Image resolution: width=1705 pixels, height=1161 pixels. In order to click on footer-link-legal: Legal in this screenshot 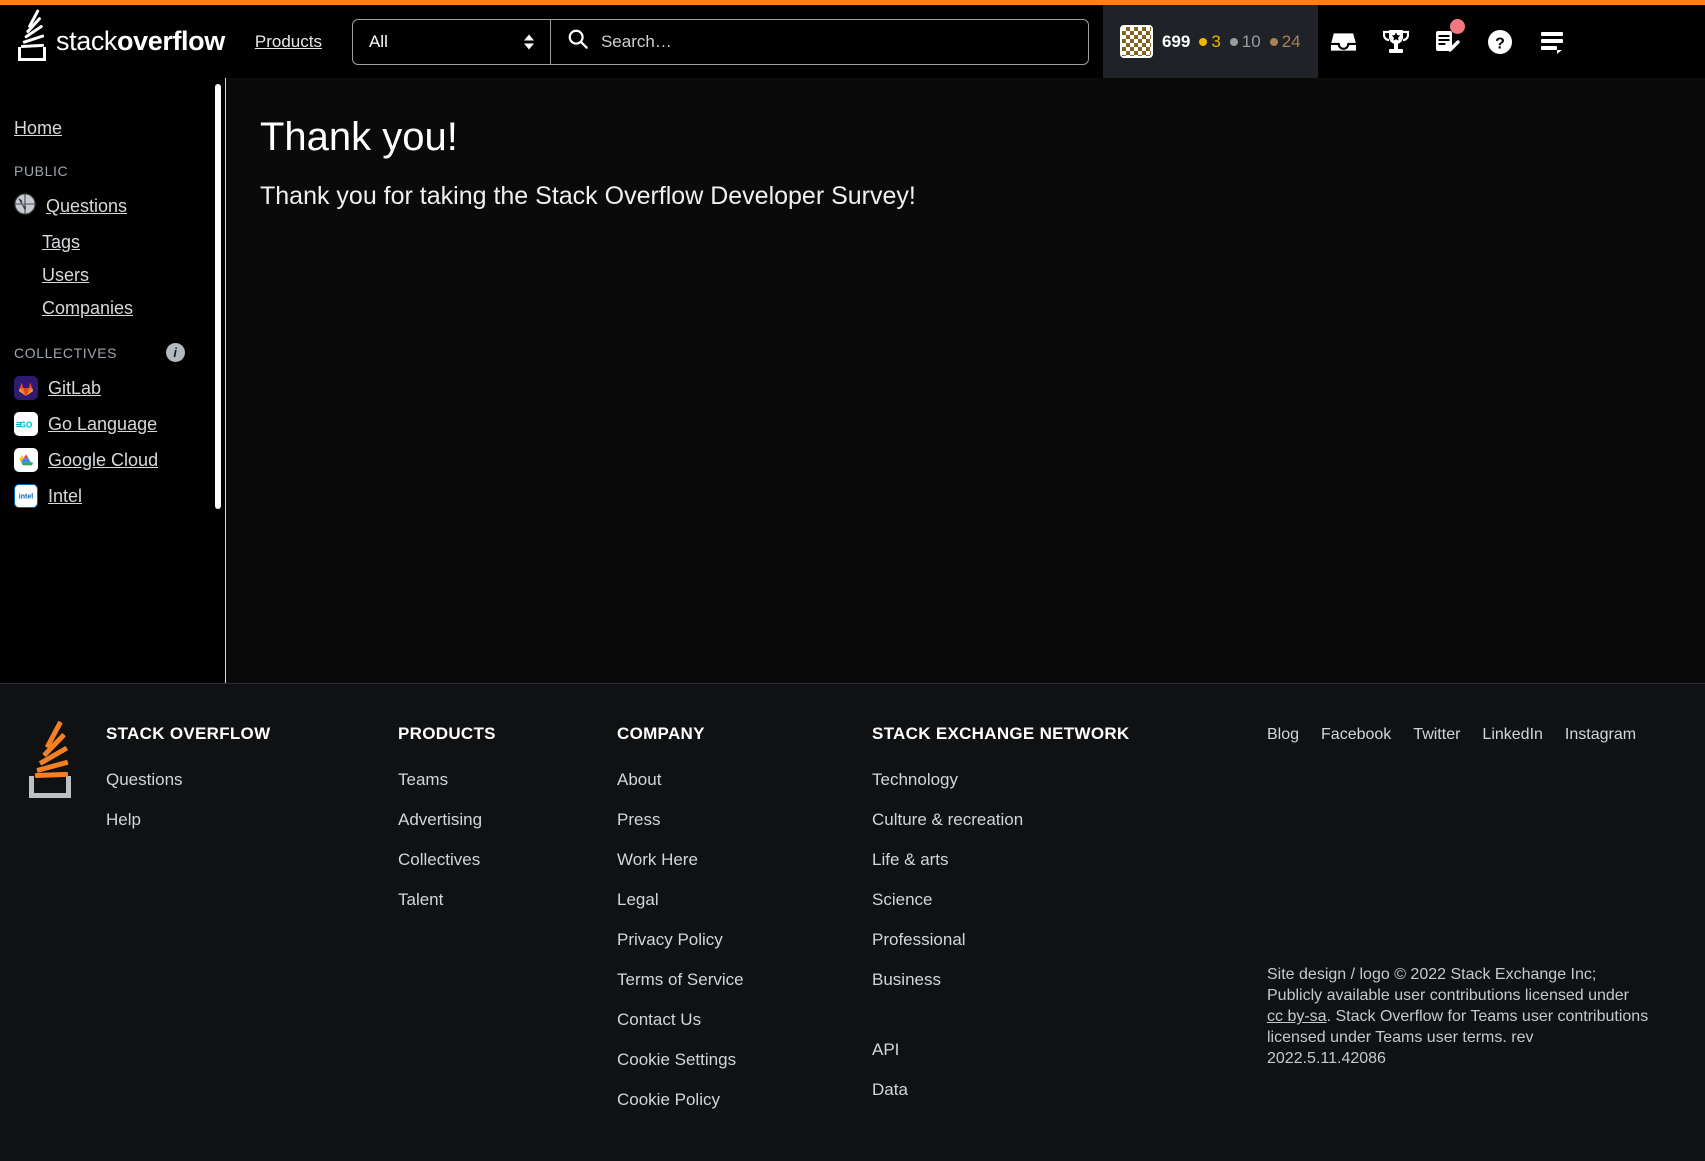, I will do `click(744, 900)`.